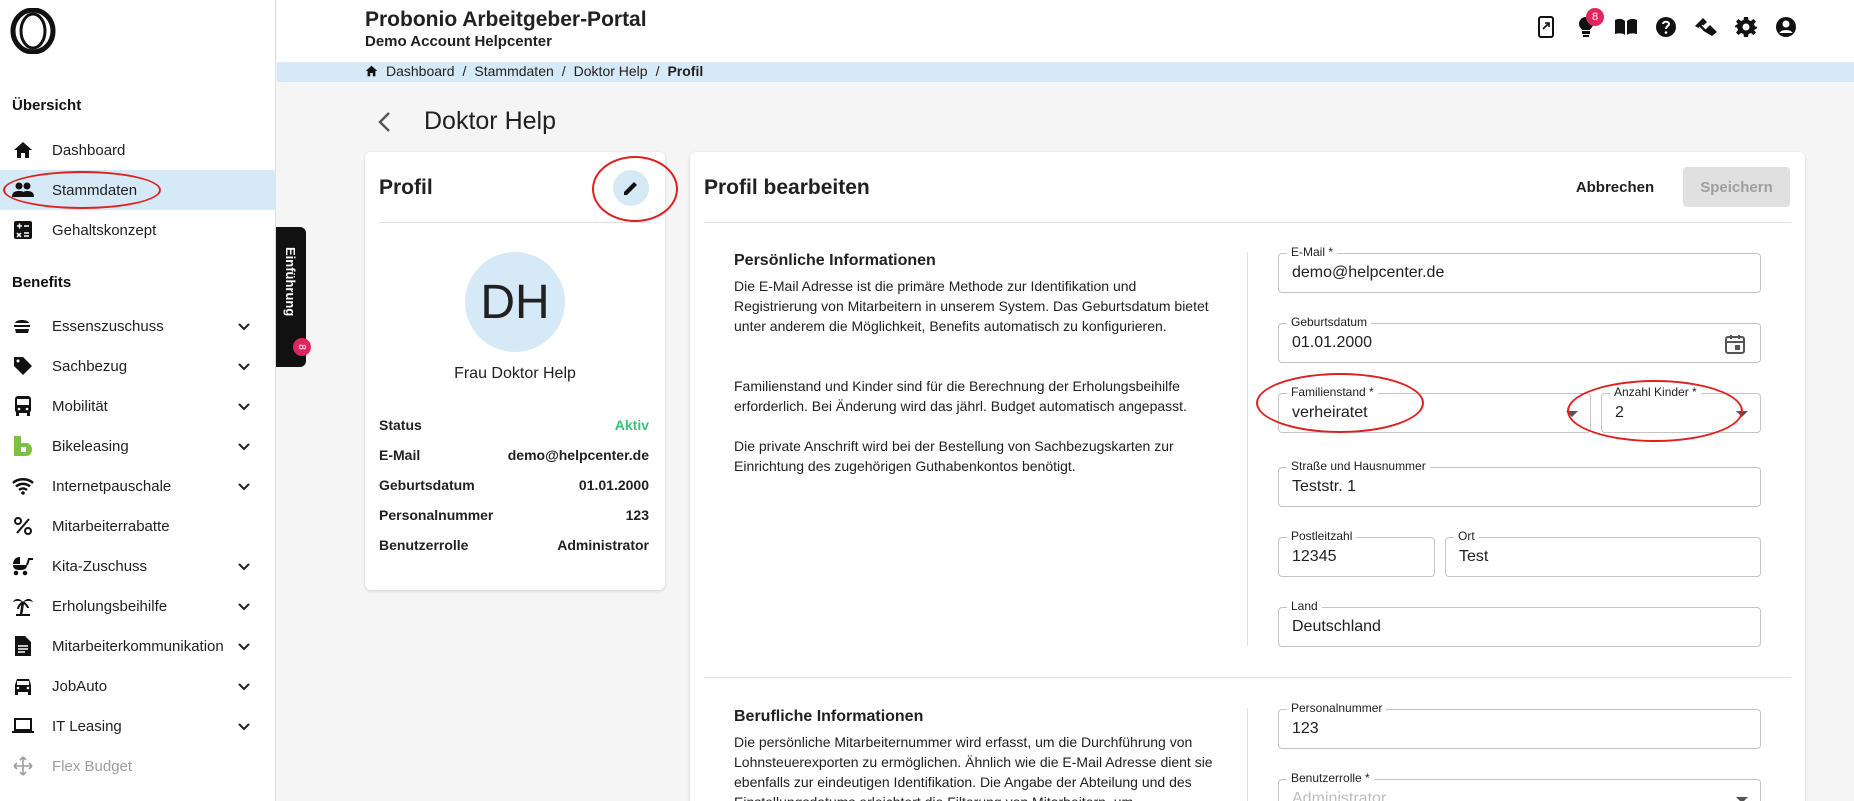 Image resolution: width=1854 pixels, height=801 pixels. I want to click on sidebar-item-label: Kita-Zuschuss, so click(100, 566).